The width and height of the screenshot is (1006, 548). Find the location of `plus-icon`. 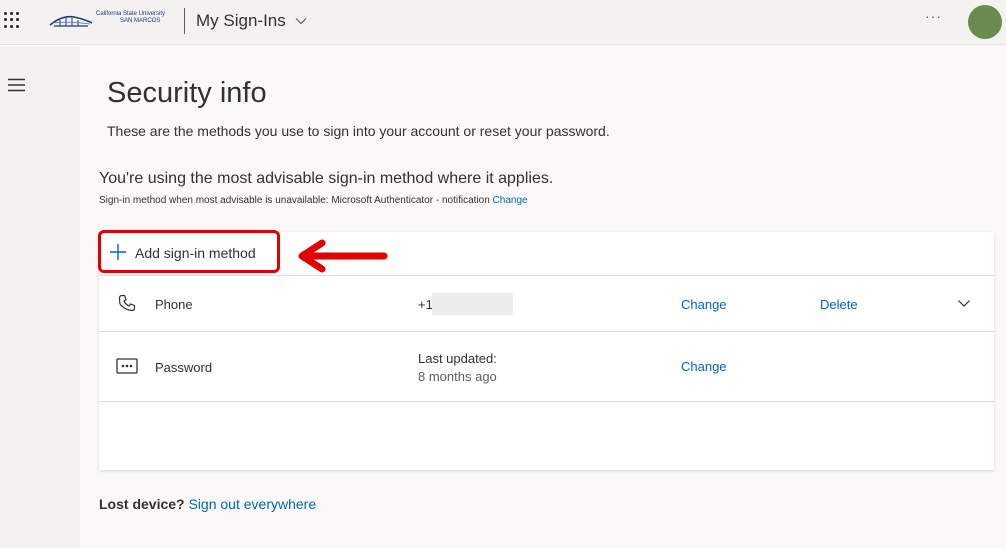

plus-icon is located at coordinates (118, 252).